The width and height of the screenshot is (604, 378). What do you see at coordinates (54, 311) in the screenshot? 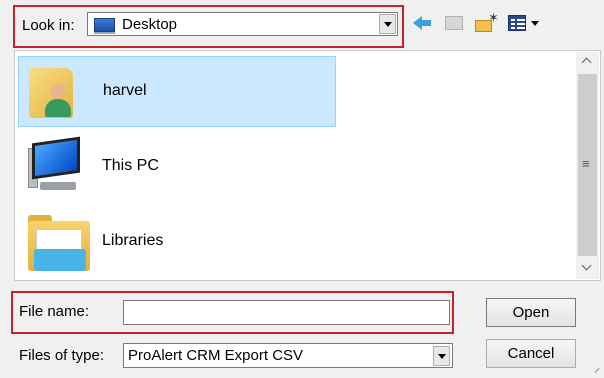
I see `file-name-label: File name:` at bounding box center [54, 311].